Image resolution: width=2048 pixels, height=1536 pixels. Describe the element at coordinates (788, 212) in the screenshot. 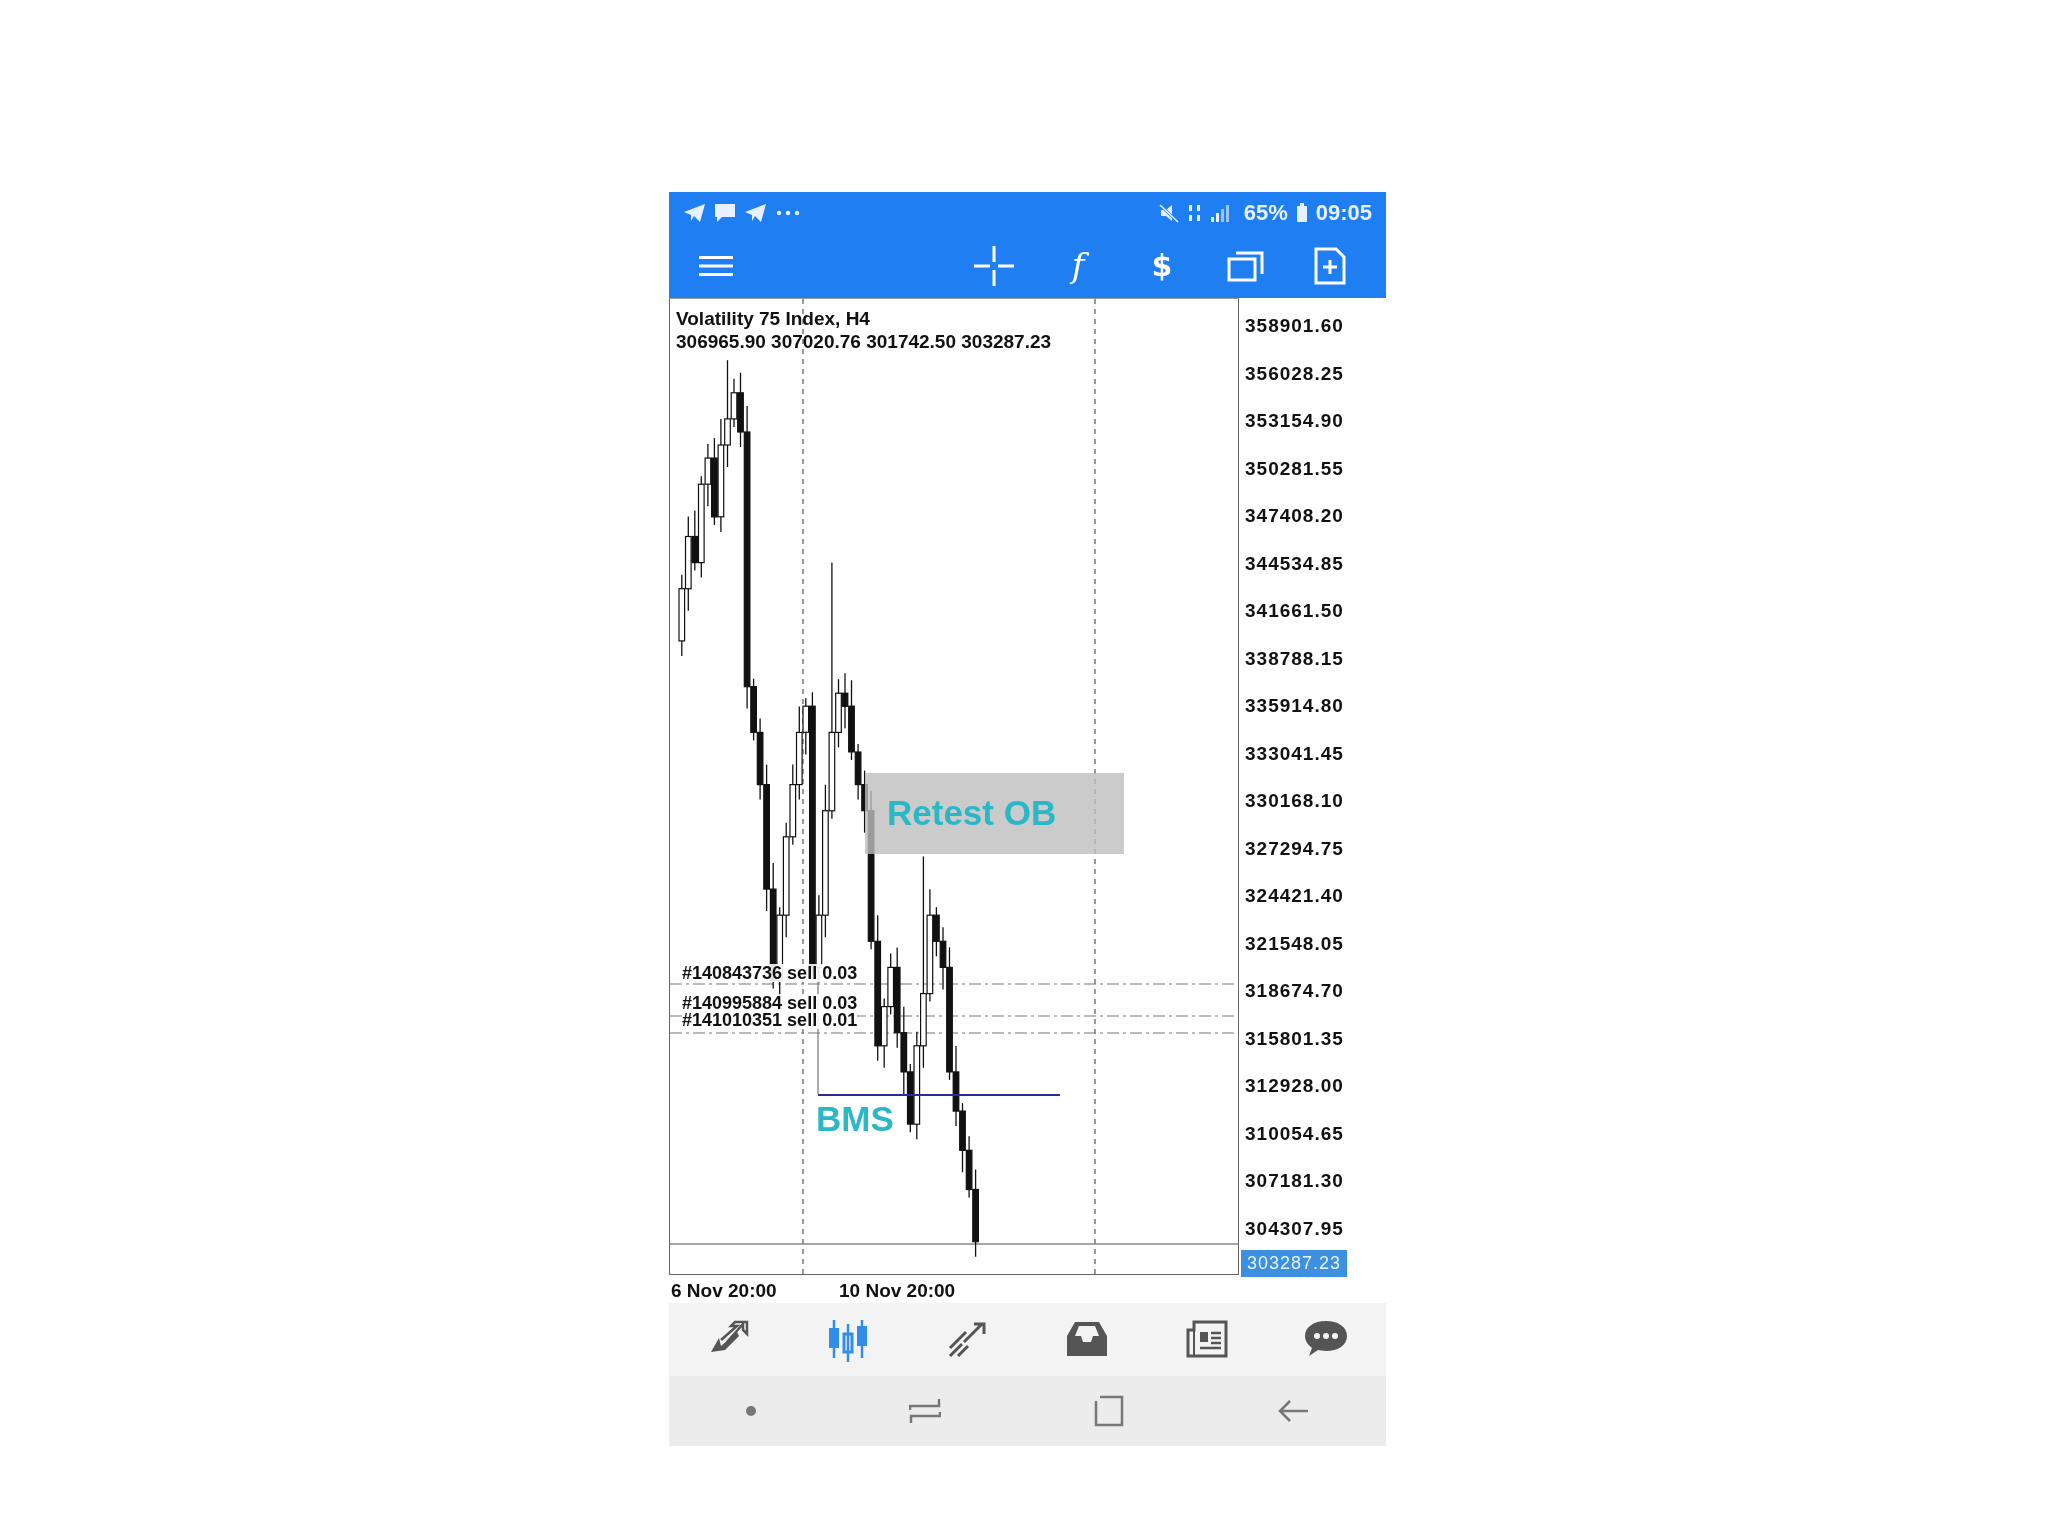

I see `more-icon` at that location.